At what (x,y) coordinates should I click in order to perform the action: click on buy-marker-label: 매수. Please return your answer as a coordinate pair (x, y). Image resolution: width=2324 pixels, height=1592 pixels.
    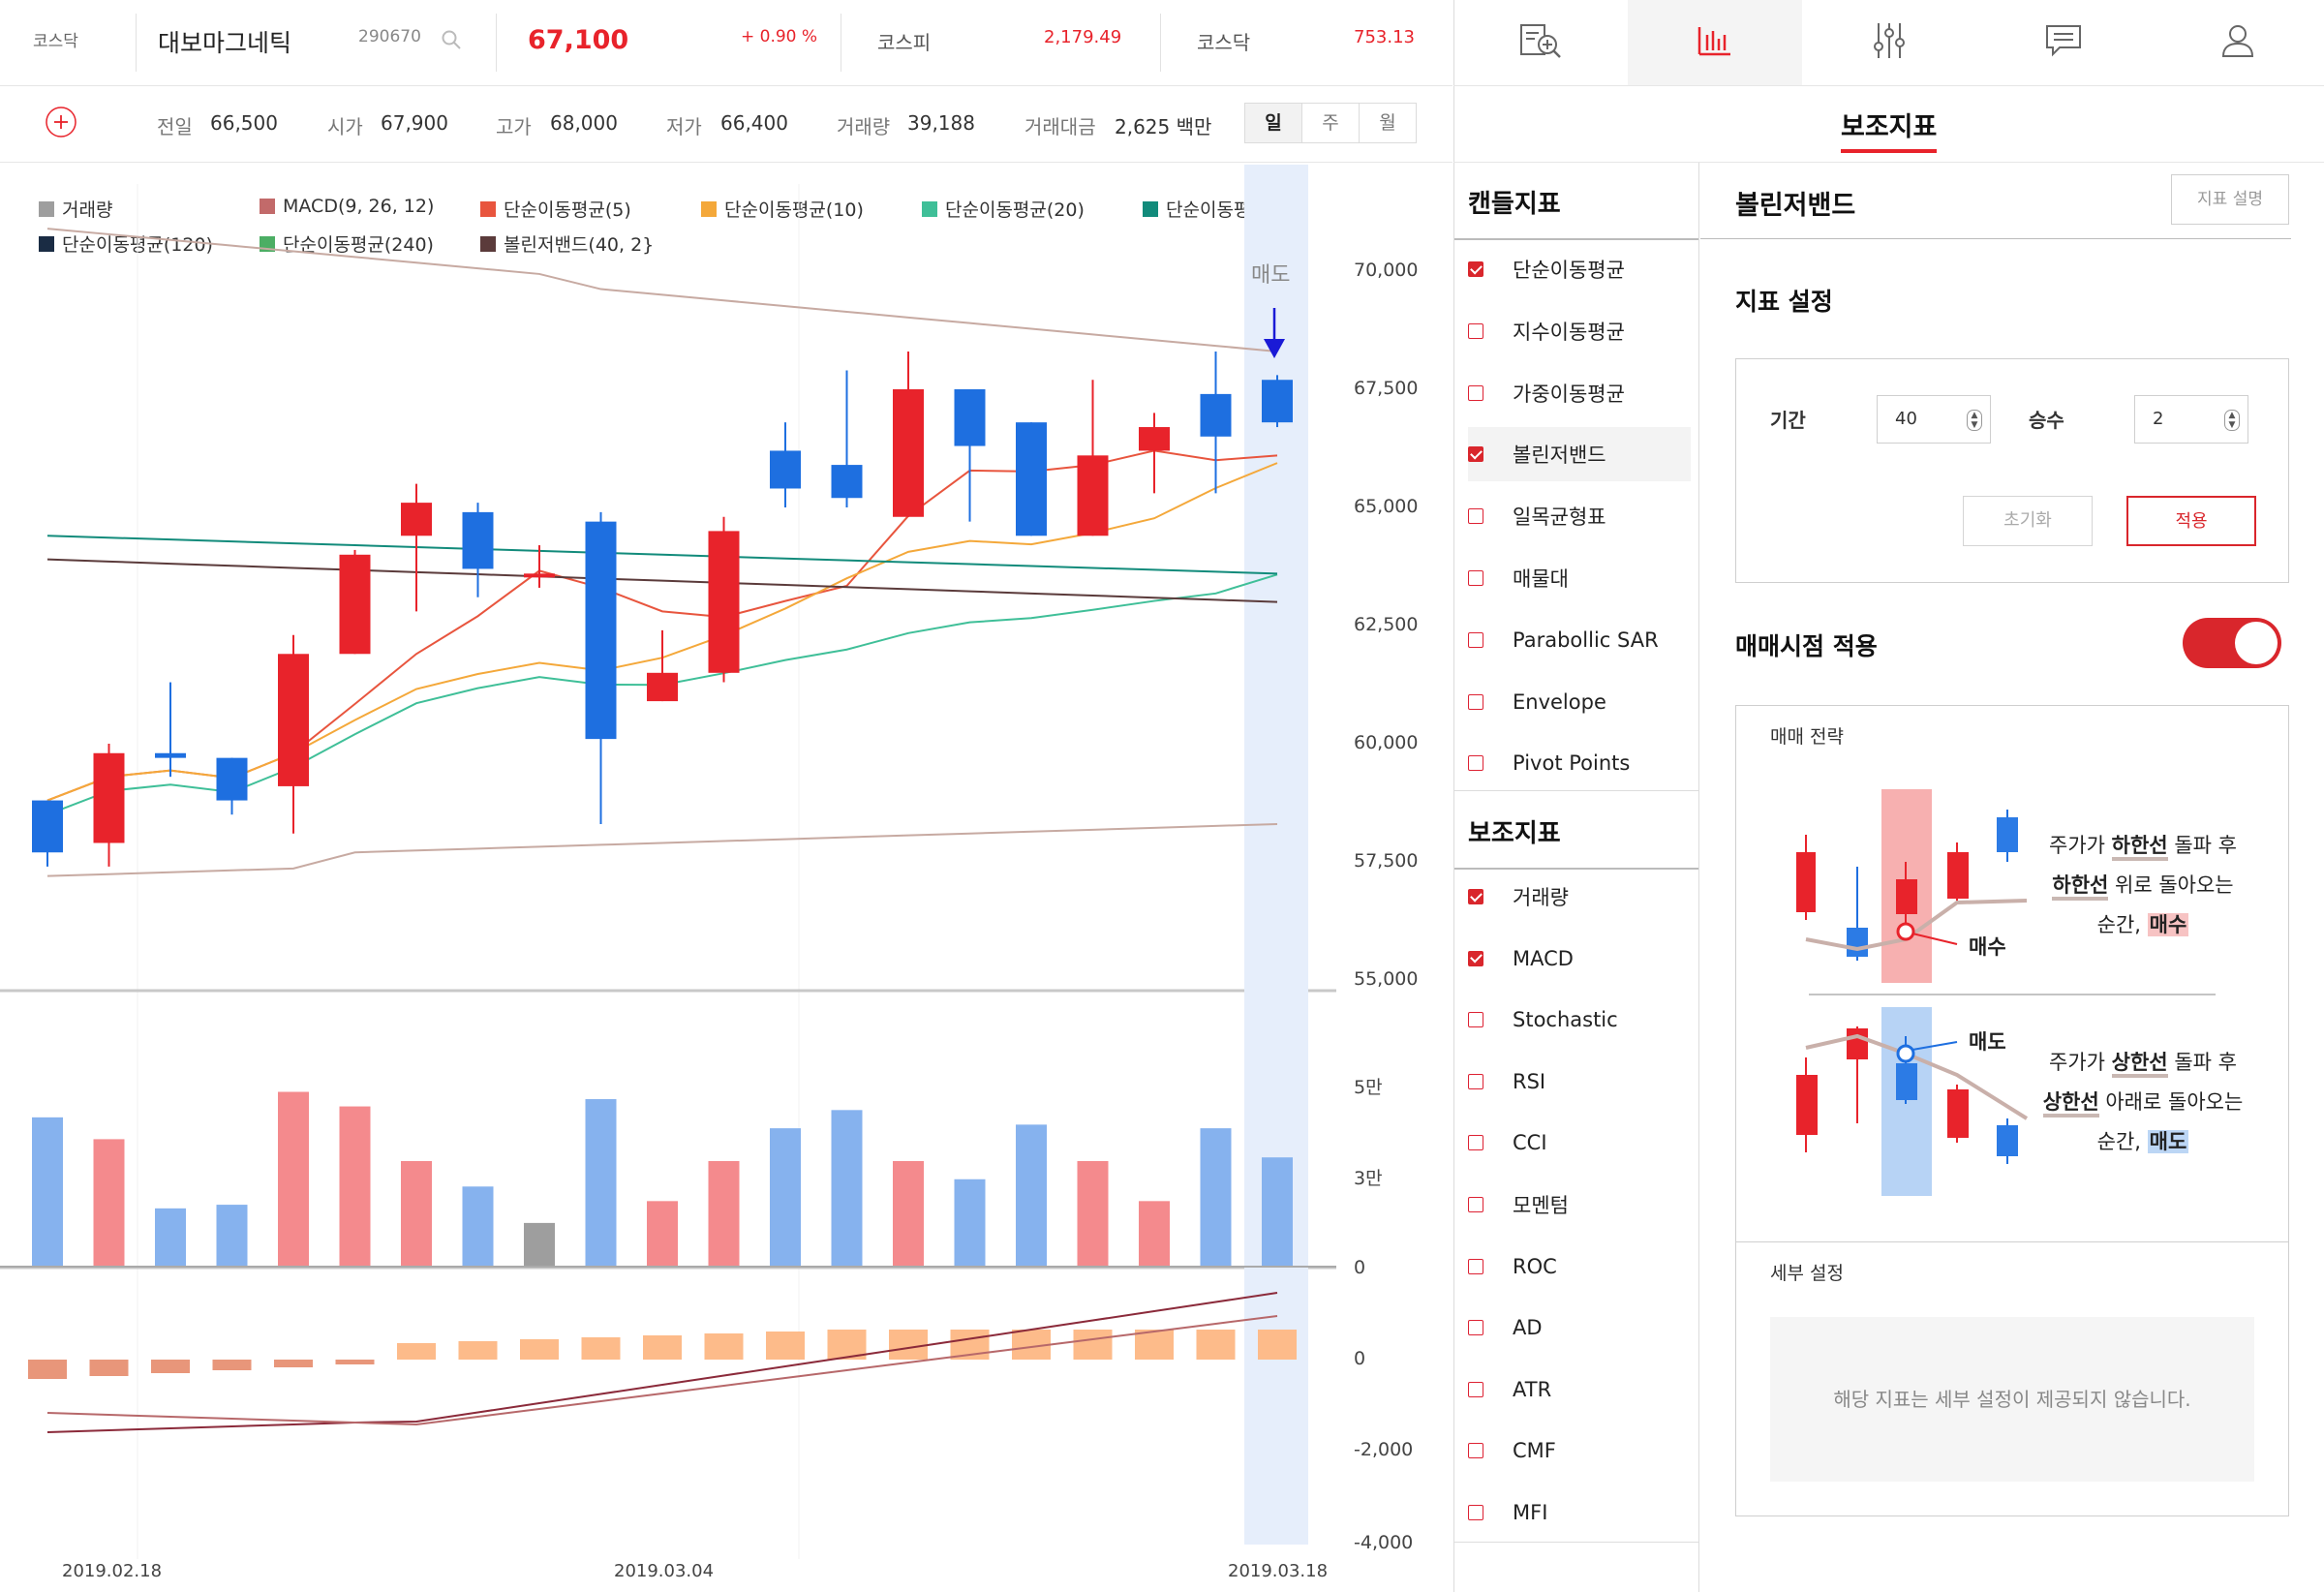
    Looking at the image, I should click on (1988, 947).